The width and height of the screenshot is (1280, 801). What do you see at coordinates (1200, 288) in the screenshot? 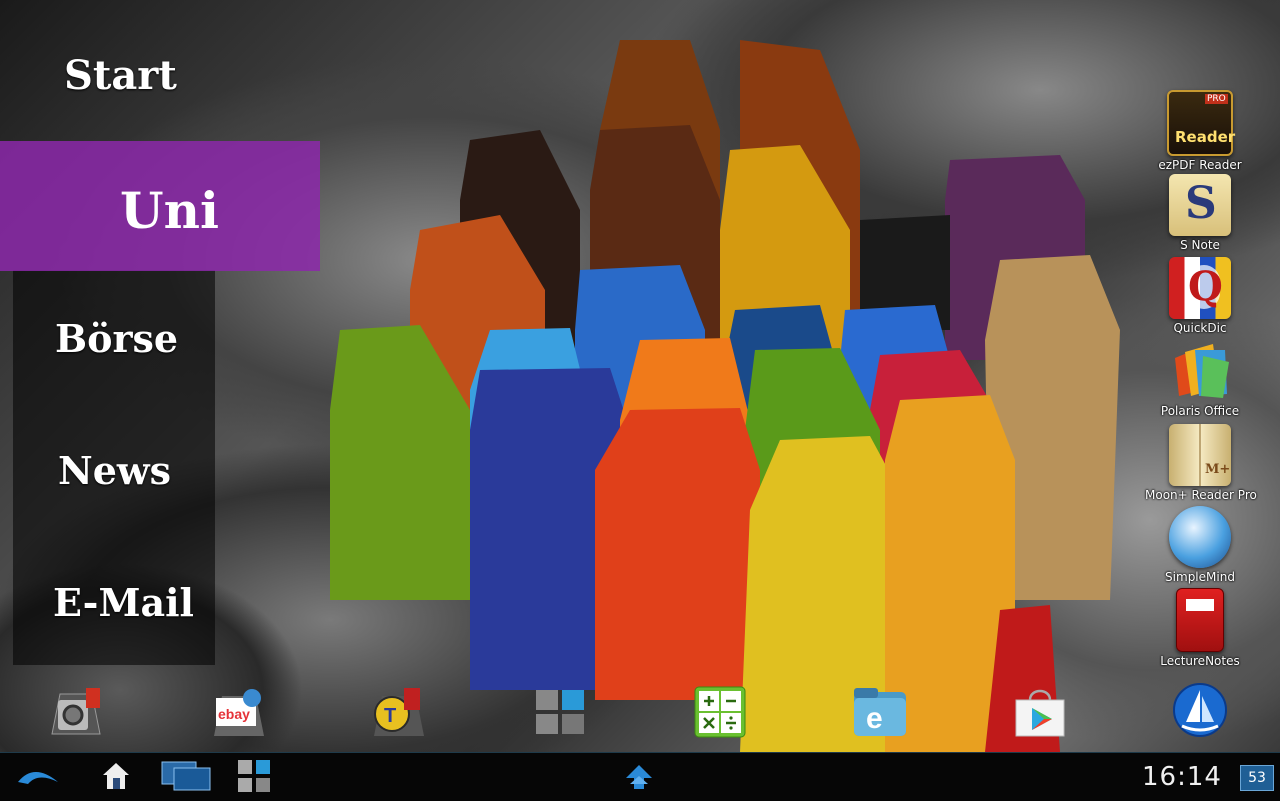
I see `quickdic-icon: Q` at bounding box center [1200, 288].